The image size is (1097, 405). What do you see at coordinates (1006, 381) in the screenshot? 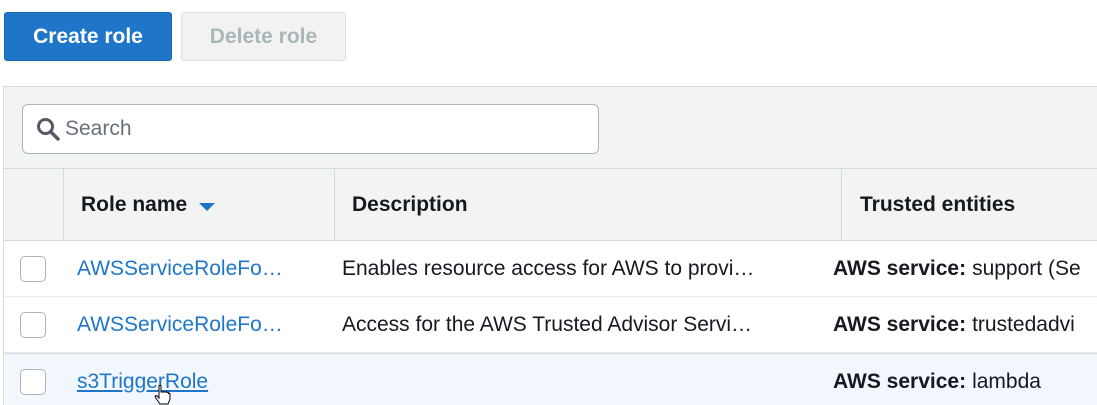
I see `trusted-entity-value: lambda` at bounding box center [1006, 381].